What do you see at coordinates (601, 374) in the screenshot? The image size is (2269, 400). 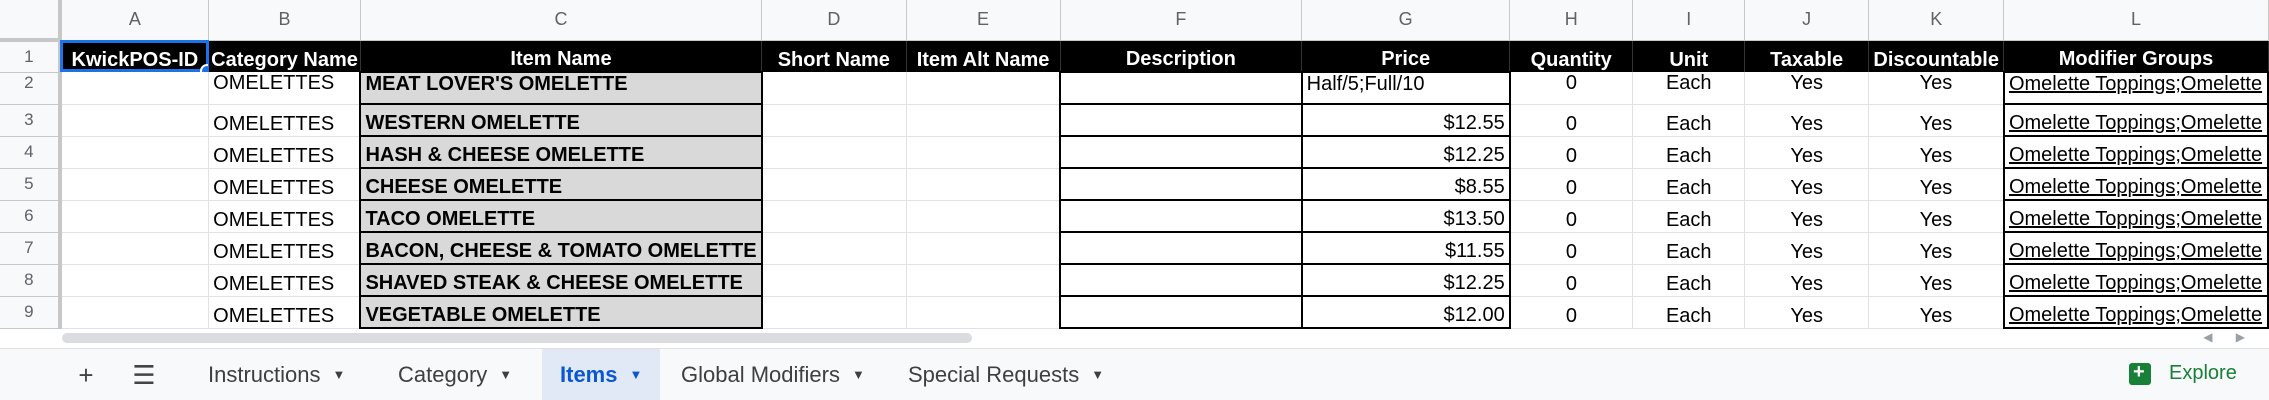 I see `tab-items: Items ▼` at bounding box center [601, 374].